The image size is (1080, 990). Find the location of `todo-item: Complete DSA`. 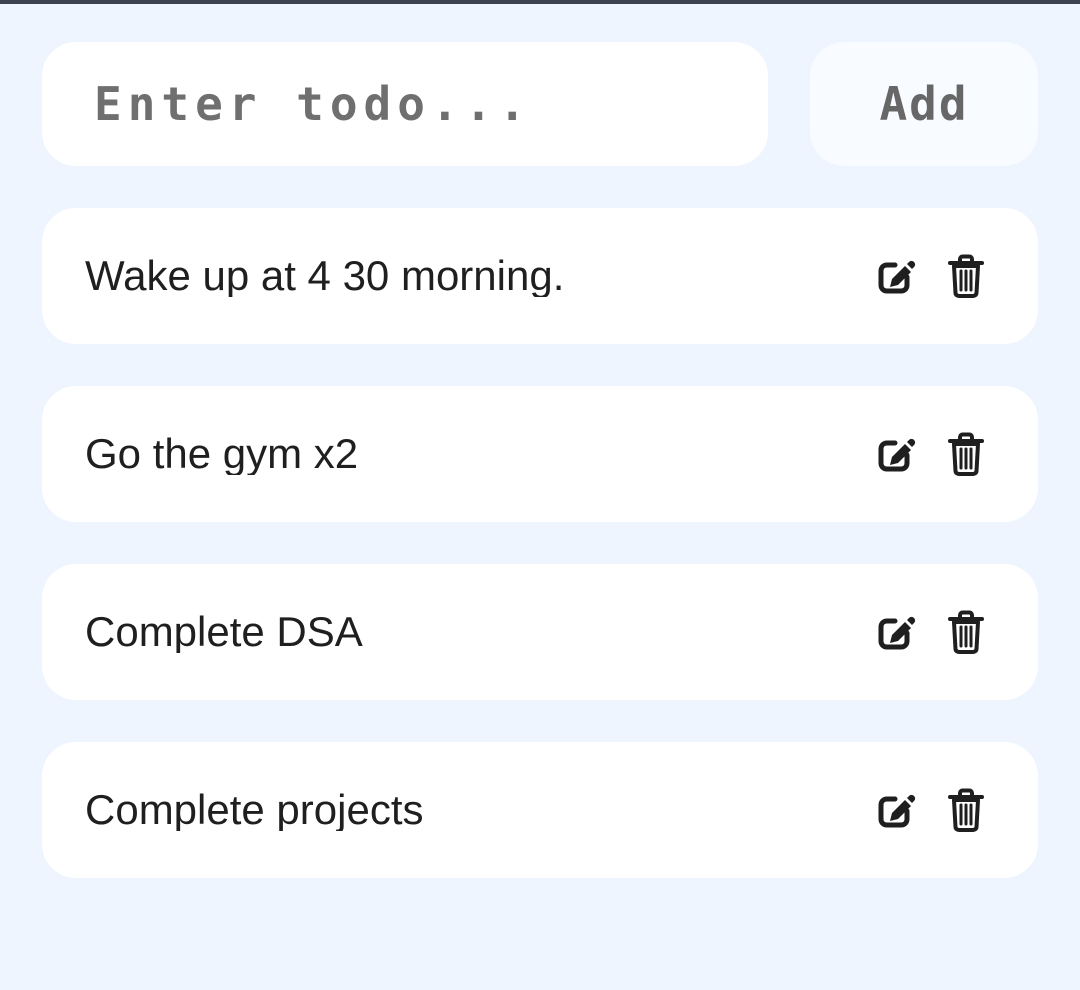

todo-item: Complete DSA is located at coordinates (540, 632).